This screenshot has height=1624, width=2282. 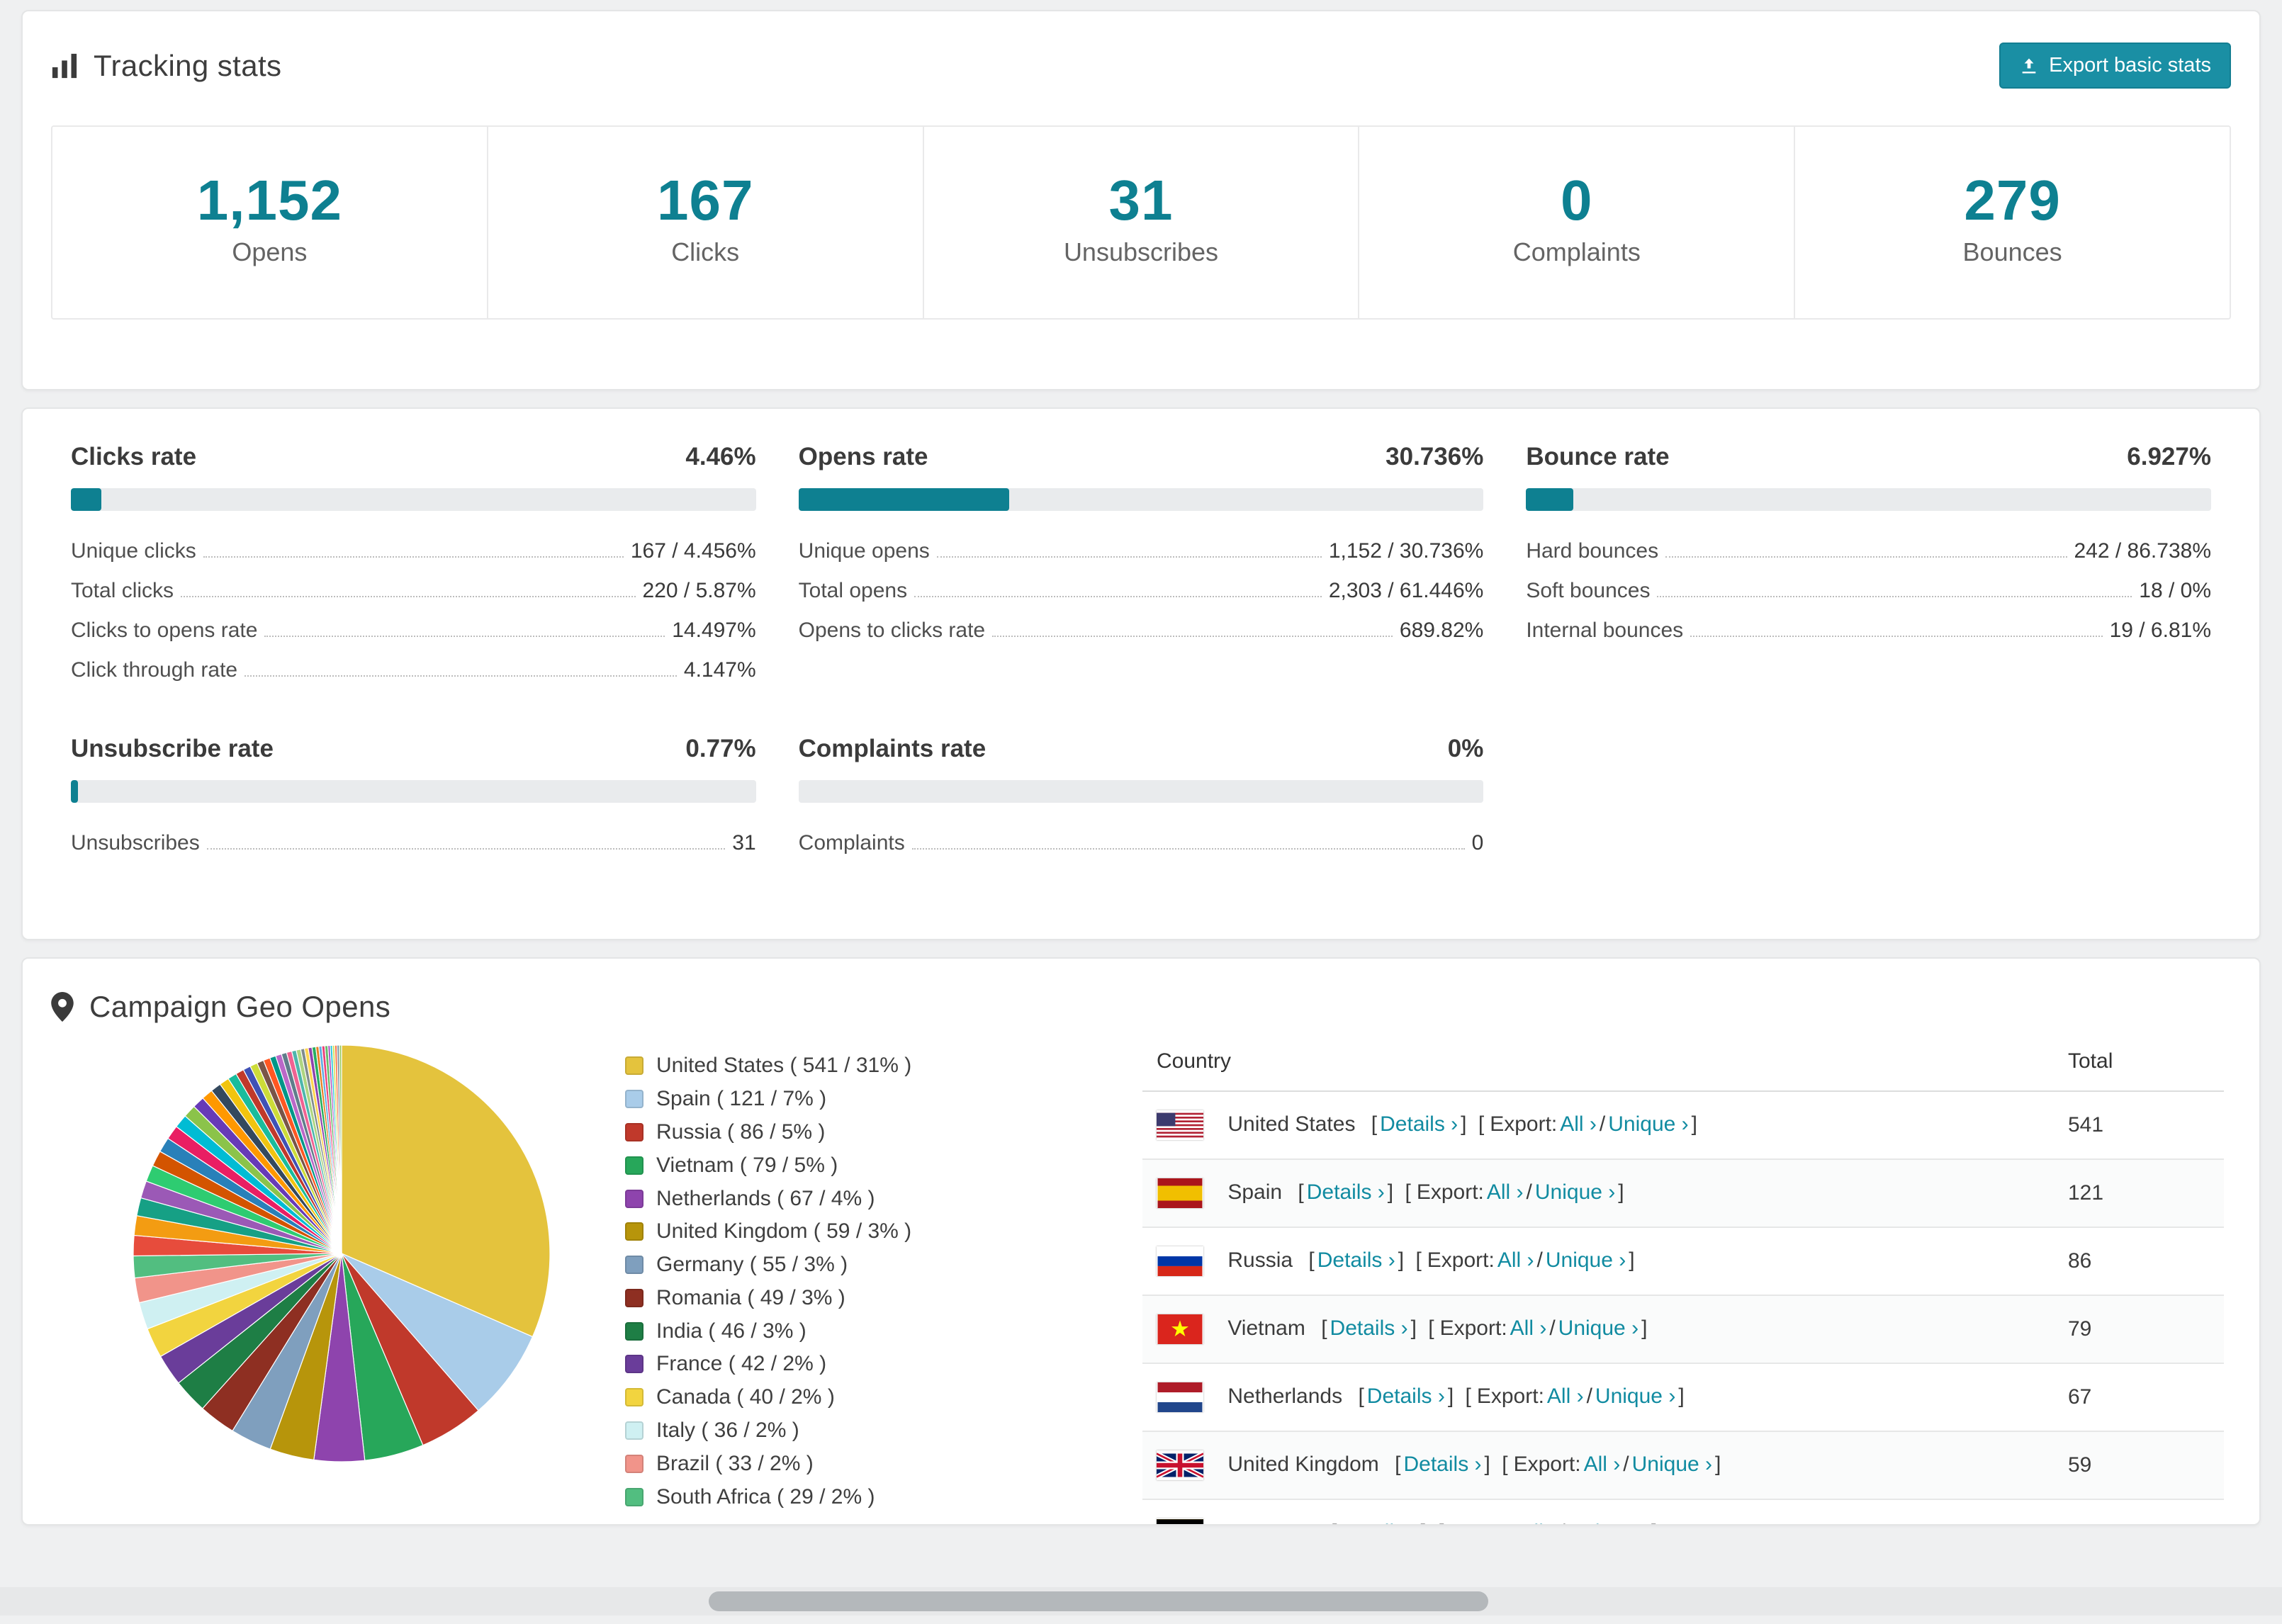 I want to click on legend-item-romania: Romania ( 49 / 3% ), so click(x=862, y=1298).